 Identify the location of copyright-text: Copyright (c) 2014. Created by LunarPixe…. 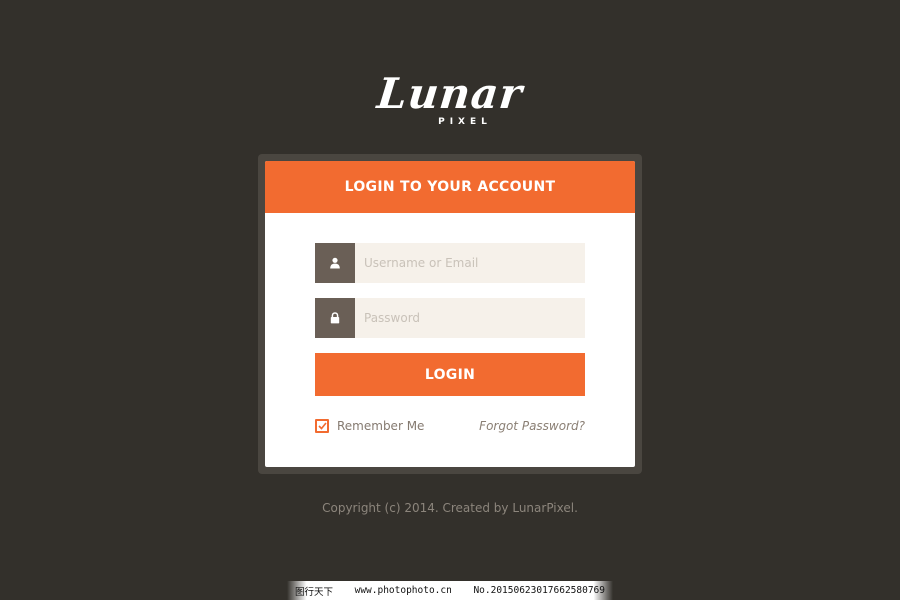
(450, 508).